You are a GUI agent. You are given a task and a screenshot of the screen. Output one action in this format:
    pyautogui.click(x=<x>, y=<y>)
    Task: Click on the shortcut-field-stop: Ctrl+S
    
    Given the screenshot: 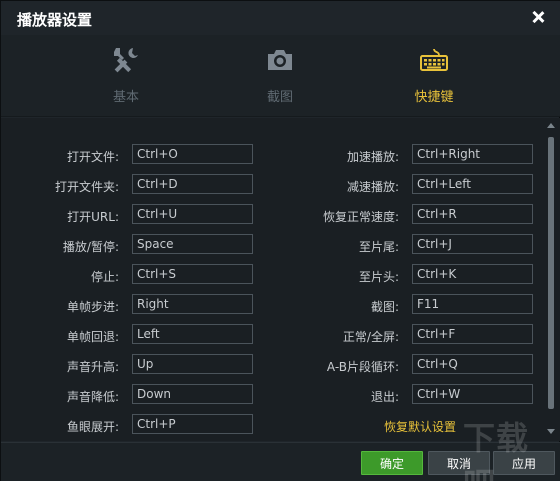 What is the action you would take?
    pyautogui.click(x=192, y=274)
    